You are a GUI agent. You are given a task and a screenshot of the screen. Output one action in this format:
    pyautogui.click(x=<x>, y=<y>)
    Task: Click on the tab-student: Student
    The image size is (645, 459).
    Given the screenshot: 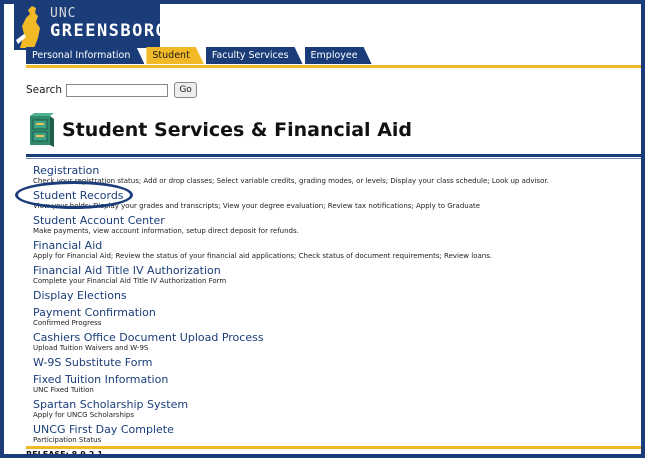 What is the action you would take?
    pyautogui.click(x=174, y=55)
    